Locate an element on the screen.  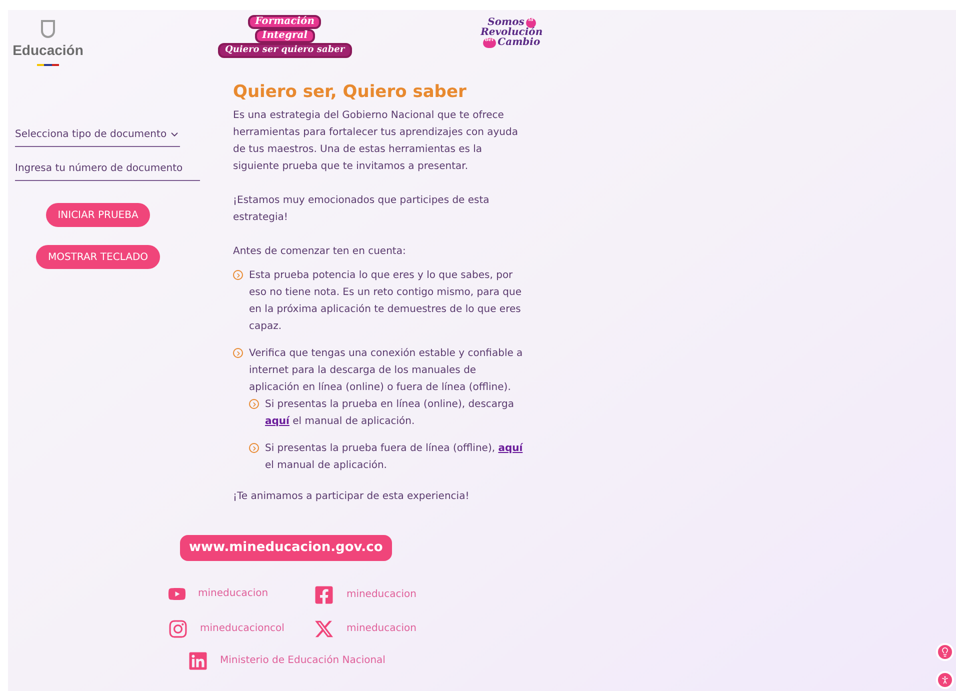
lightbulb-icon is located at coordinates (945, 652).